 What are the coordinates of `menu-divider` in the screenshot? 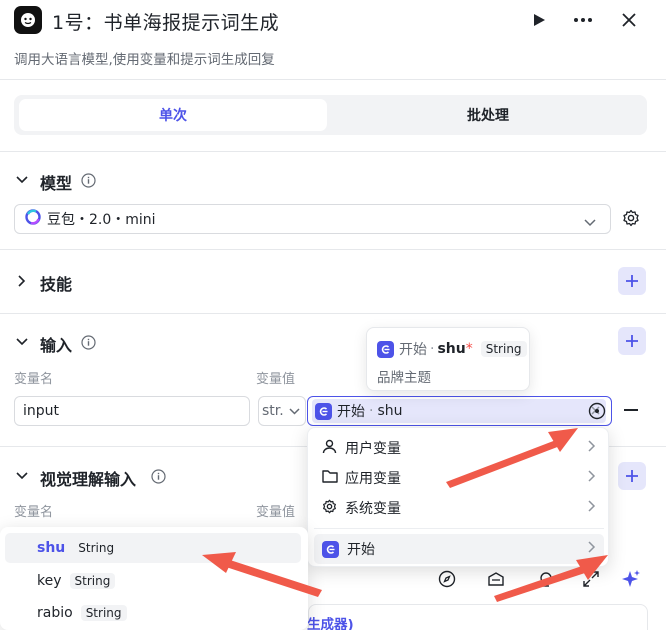 It's located at (459, 528).